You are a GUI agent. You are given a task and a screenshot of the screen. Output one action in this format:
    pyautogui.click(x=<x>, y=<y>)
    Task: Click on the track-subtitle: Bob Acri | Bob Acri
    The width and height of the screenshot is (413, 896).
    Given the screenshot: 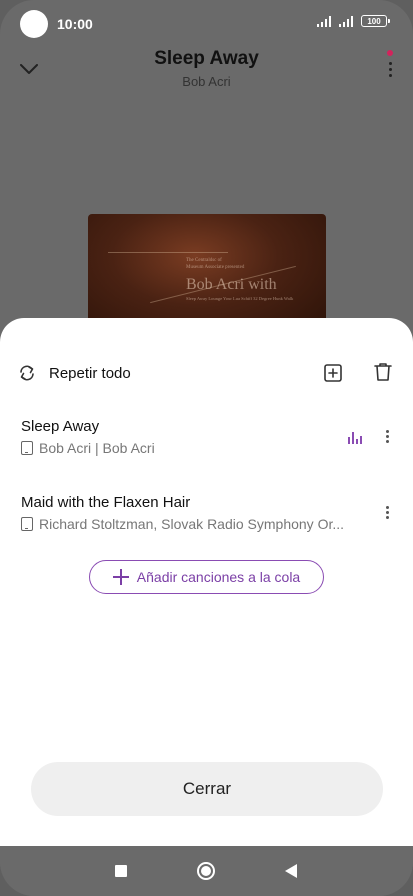 What is the action you would take?
    pyautogui.click(x=88, y=448)
    